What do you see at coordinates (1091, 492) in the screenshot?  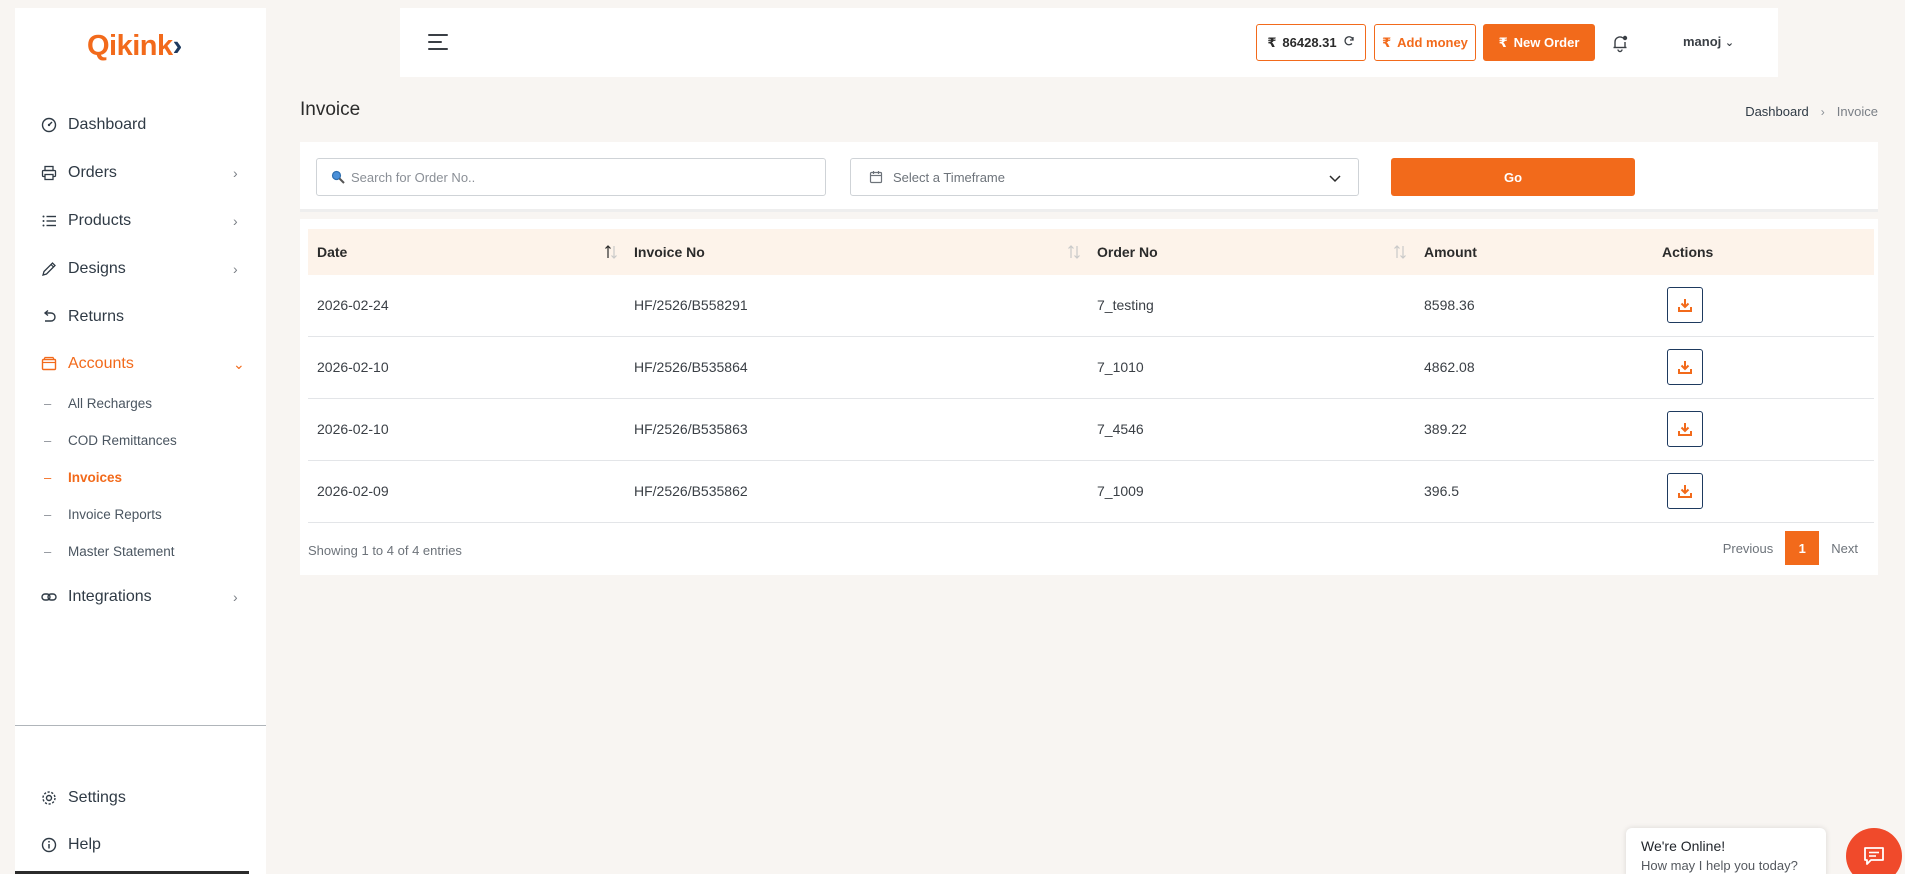 I see `table-row: 2026-02-09 HF/2526/B535862 7_1009 396.5` at bounding box center [1091, 492].